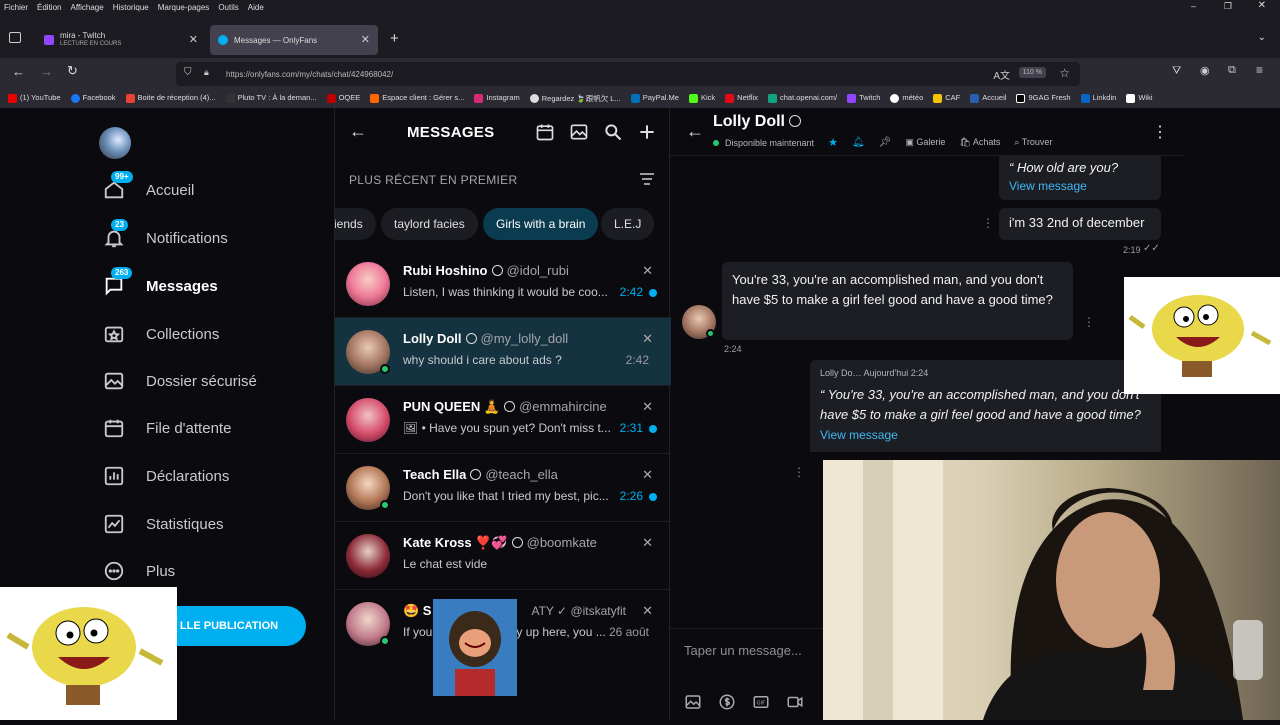 The height and width of the screenshot is (725, 1280). I want to click on menu-edit: Édition, so click(49, 7).